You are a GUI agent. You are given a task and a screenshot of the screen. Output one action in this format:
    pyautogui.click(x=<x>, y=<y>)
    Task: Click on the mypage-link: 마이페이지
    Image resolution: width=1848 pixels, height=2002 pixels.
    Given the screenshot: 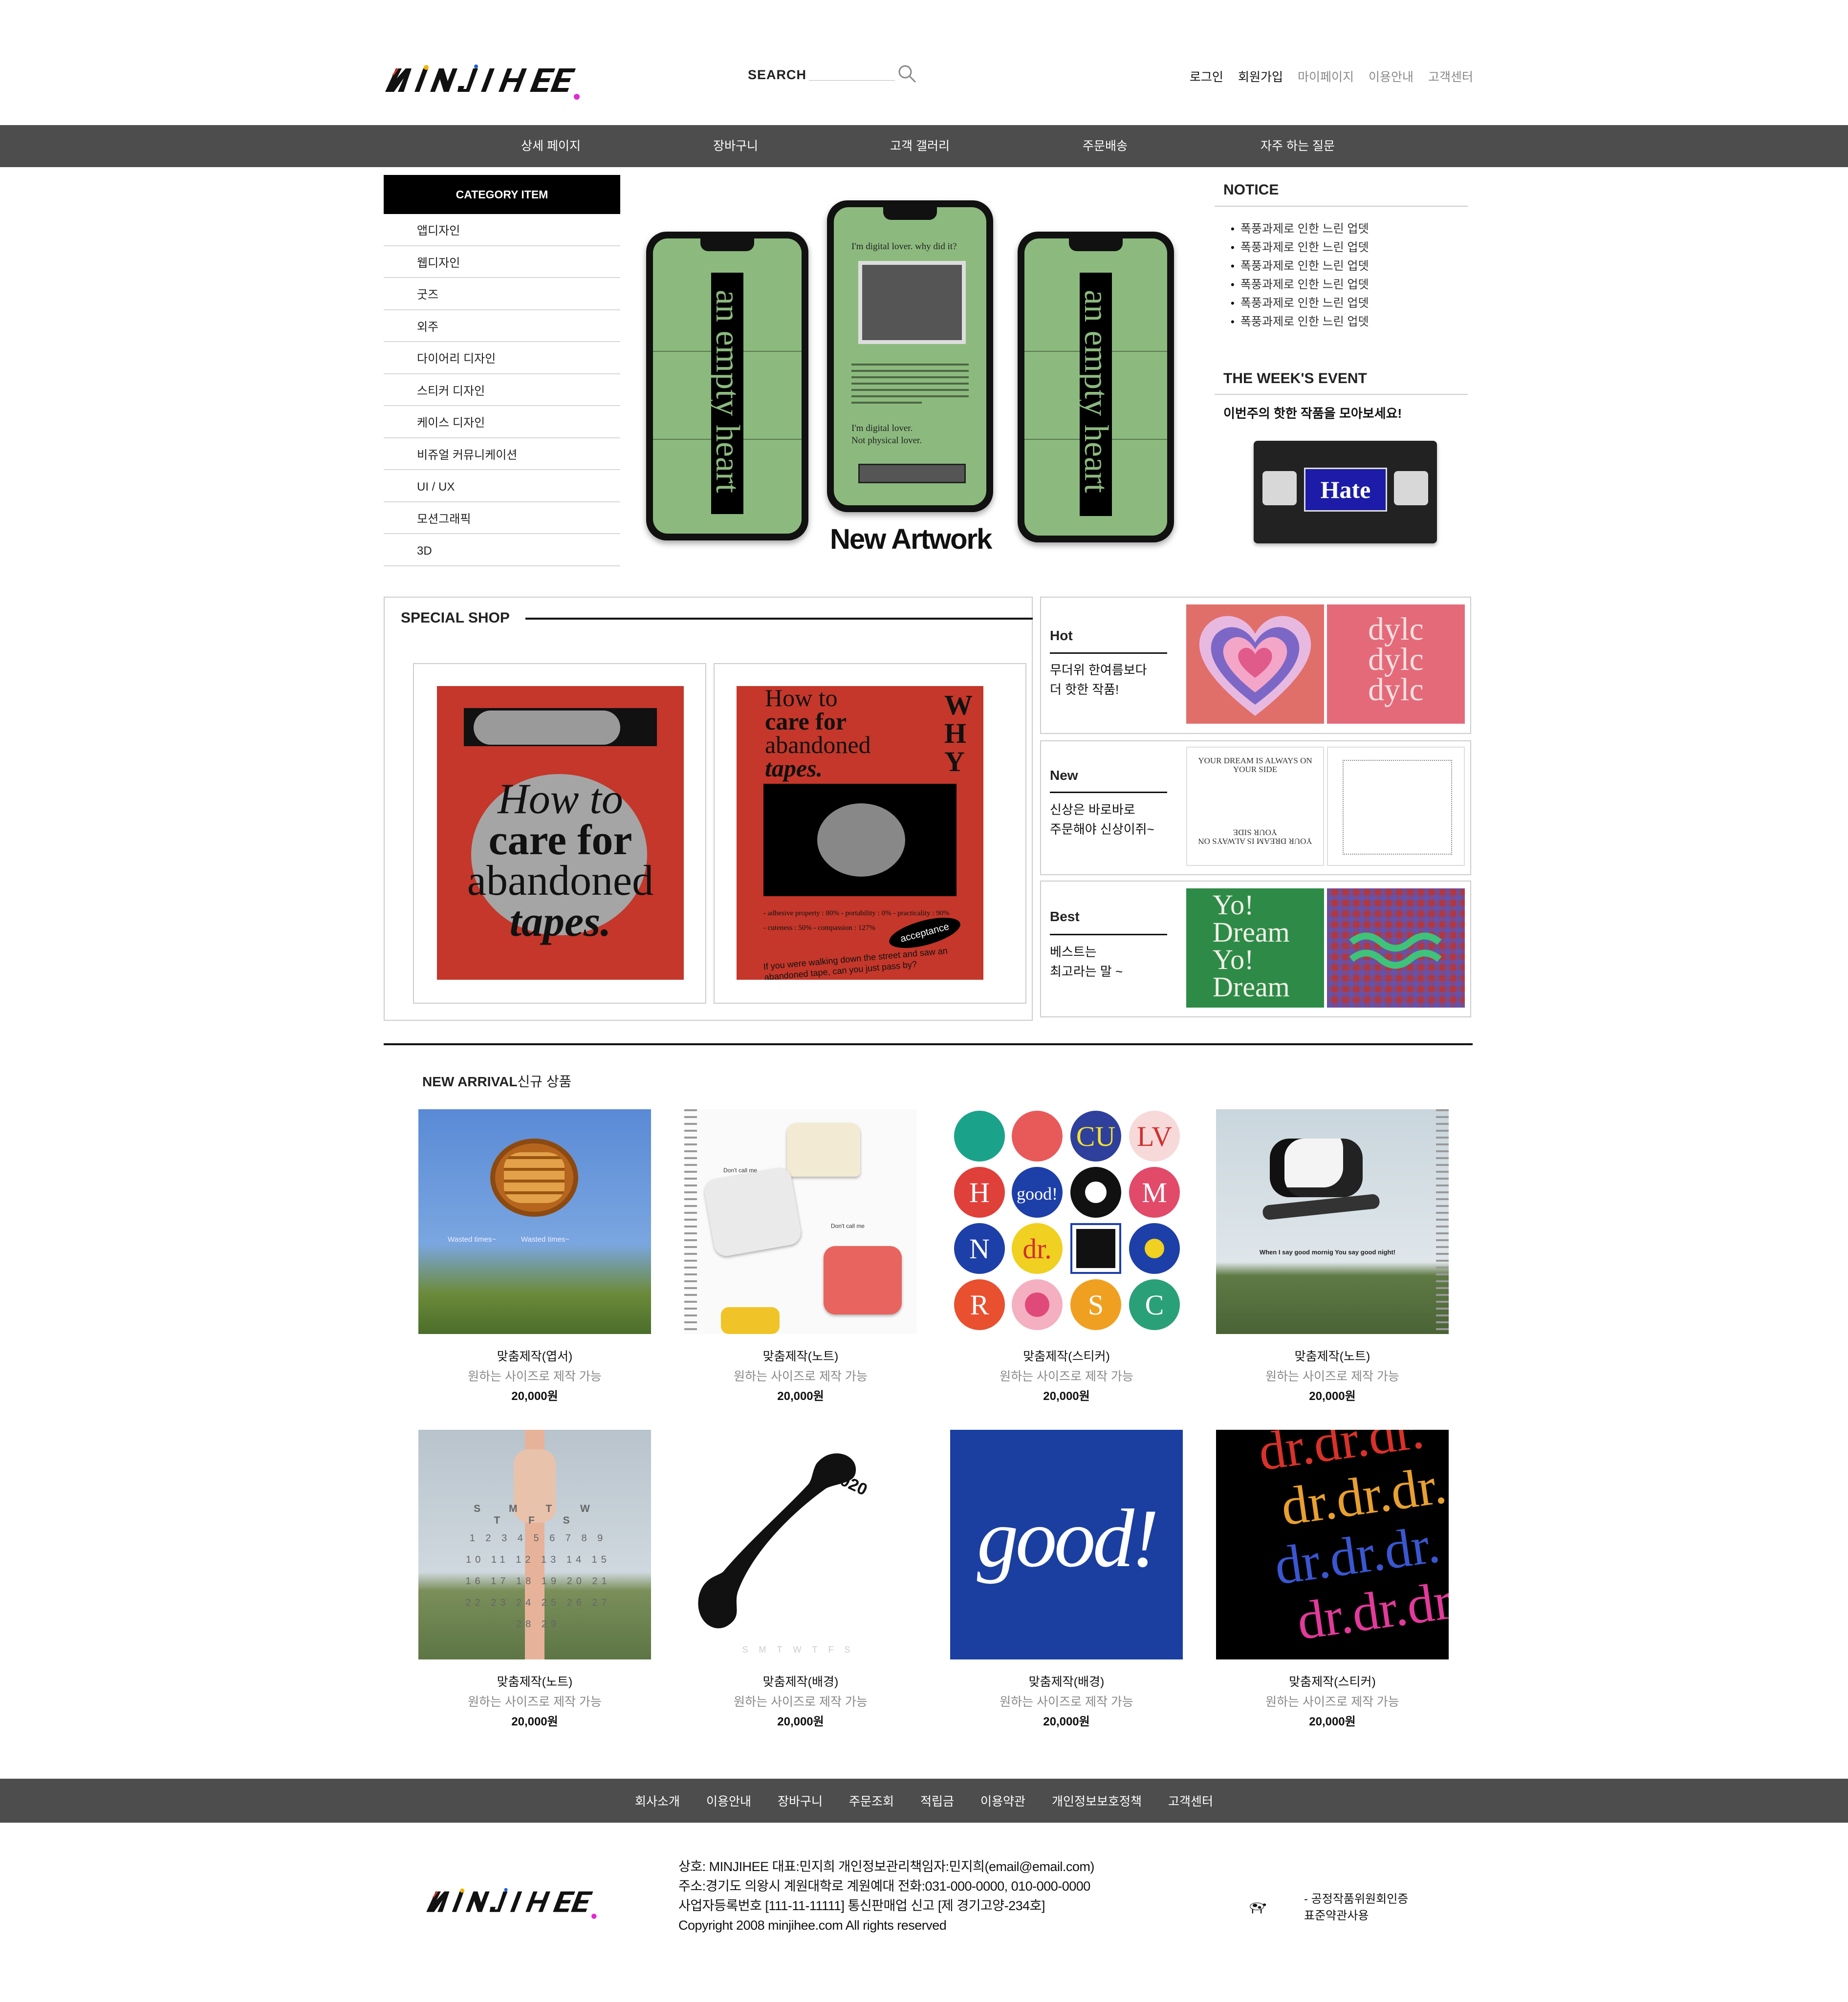 What is the action you would take?
    pyautogui.click(x=1326, y=76)
    